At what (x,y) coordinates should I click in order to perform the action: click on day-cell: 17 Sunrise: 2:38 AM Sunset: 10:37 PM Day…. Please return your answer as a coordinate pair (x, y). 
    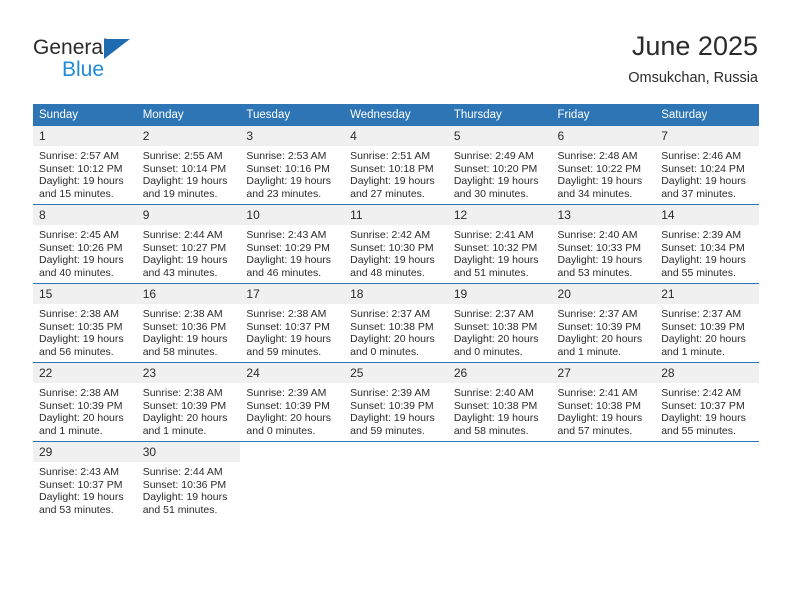
    Looking at the image, I should click on (292, 323).